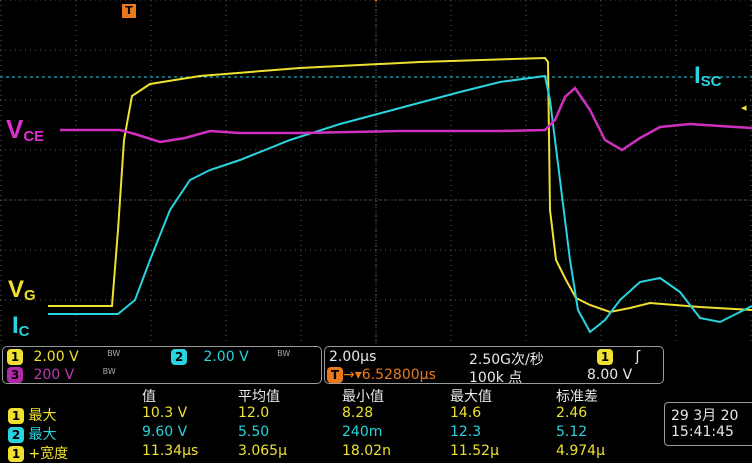 The image size is (752, 463). What do you see at coordinates (609, 375) in the screenshot?
I see `trigger-level: 8.00 V` at bounding box center [609, 375].